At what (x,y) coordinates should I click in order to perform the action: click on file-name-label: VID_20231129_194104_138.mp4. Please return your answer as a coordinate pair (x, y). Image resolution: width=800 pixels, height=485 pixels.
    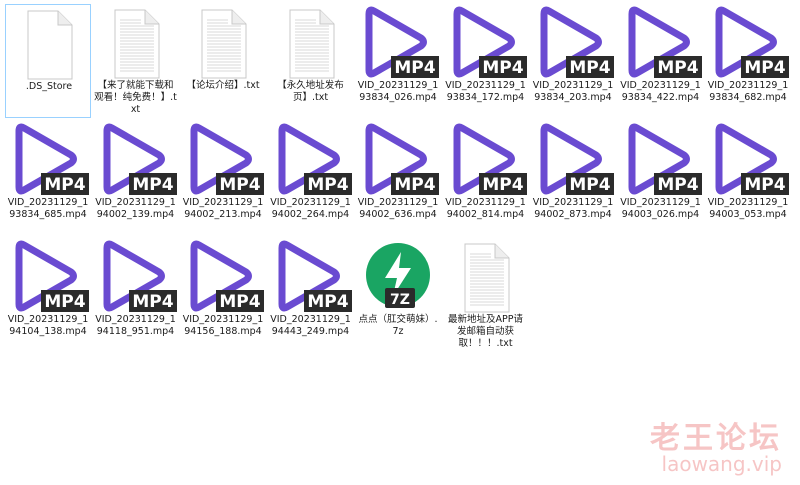
    Looking at the image, I should click on (48, 325).